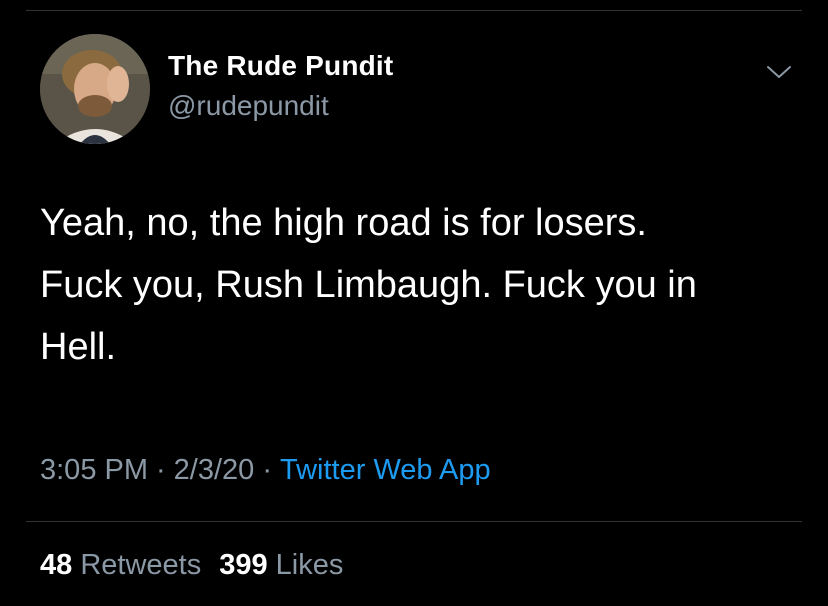  What do you see at coordinates (243, 565) in the screenshot?
I see `likes-count: 399` at bounding box center [243, 565].